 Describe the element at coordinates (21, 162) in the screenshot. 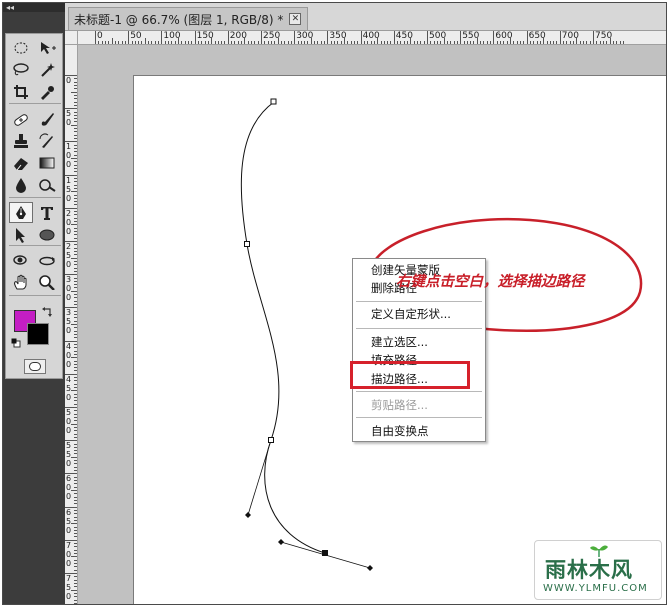

I see `eraser-tool-icon` at that location.